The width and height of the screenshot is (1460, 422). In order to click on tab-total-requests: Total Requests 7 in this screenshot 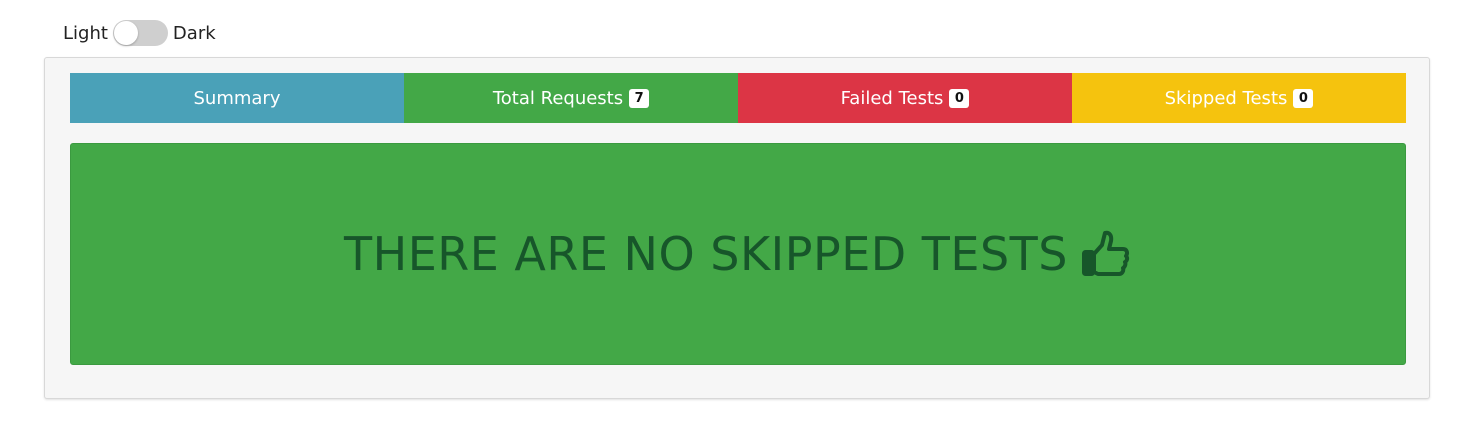, I will do `click(571, 98)`.